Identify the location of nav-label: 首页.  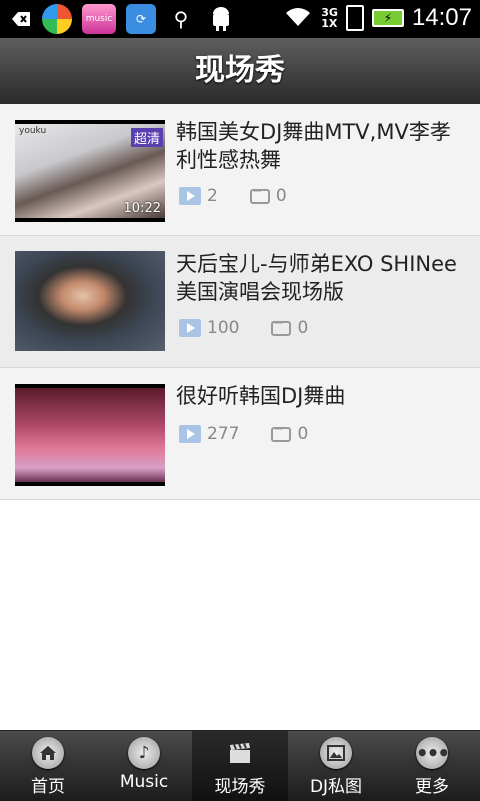
(48, 787).